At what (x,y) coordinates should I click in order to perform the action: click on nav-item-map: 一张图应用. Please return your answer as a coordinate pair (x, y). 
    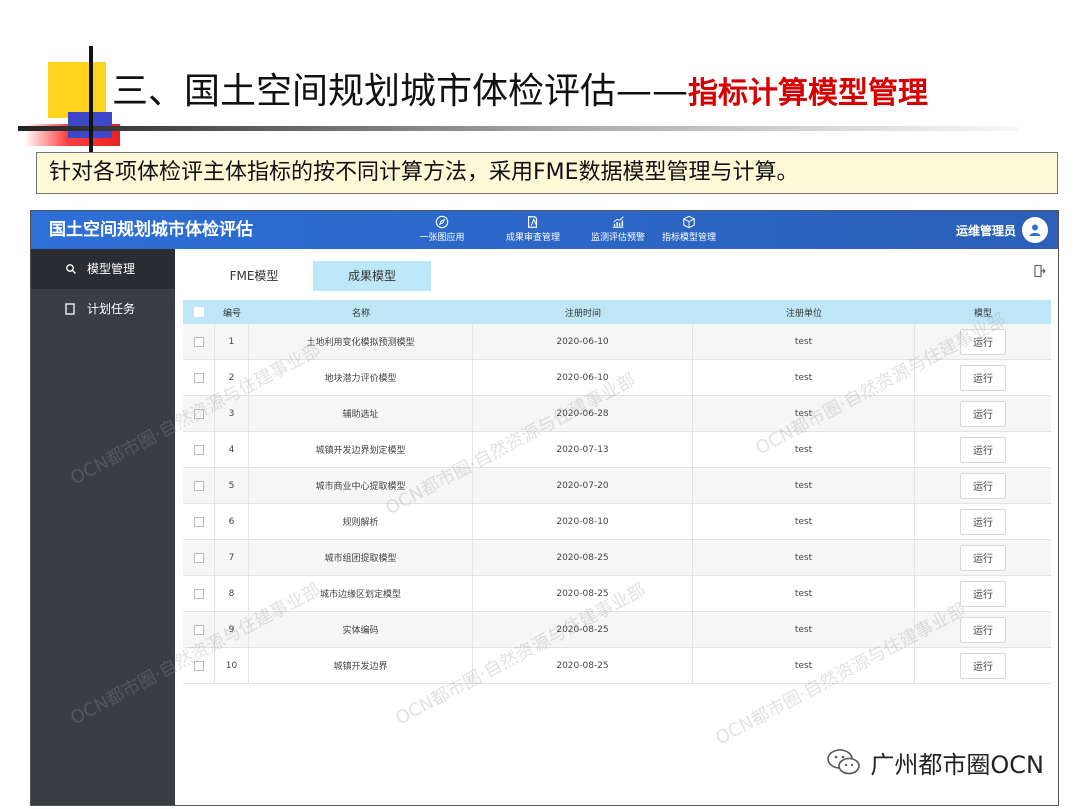
    Looking at the image, I should click on (442, 230).